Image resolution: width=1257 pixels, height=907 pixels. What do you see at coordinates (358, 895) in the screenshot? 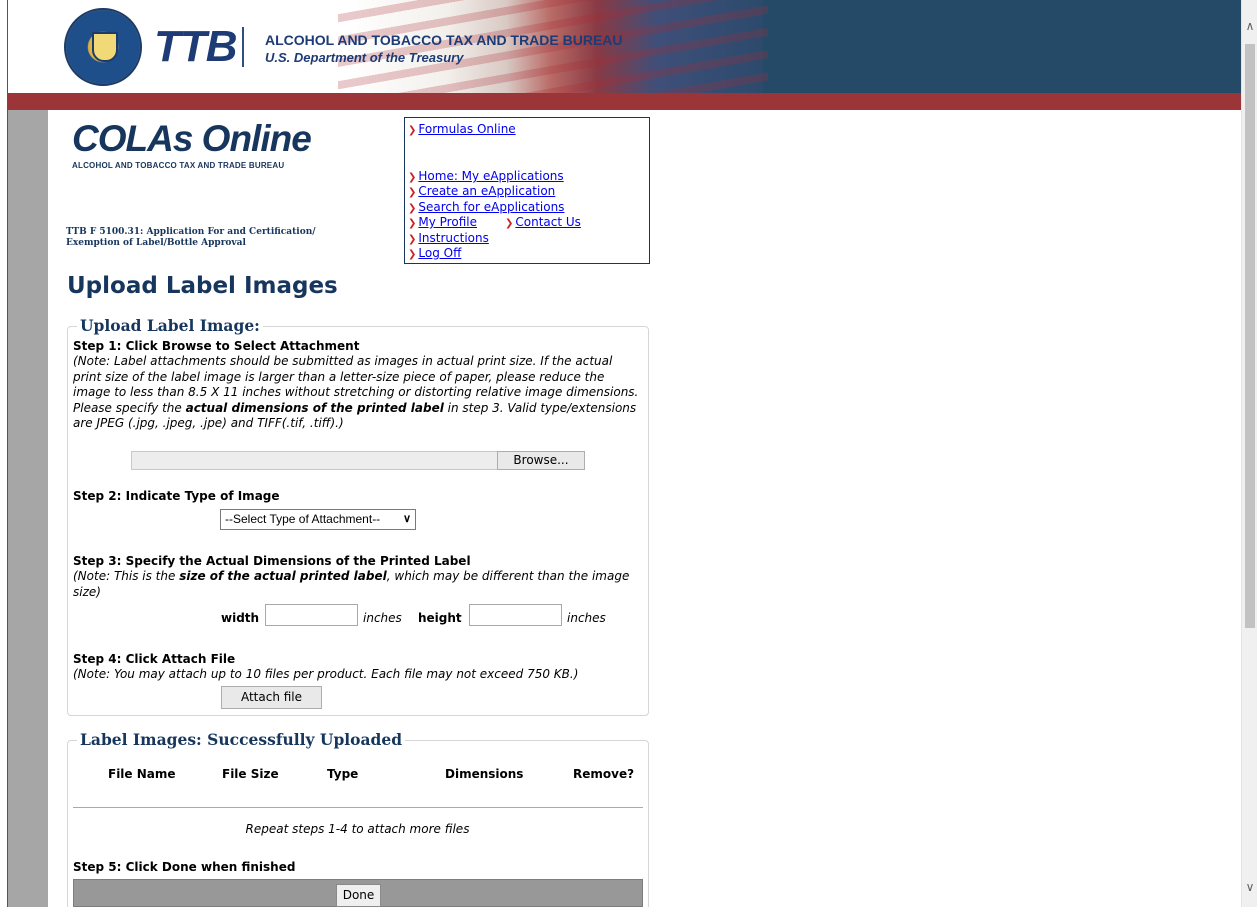
I see `done-button: Done` at bounding box center [358, 895].